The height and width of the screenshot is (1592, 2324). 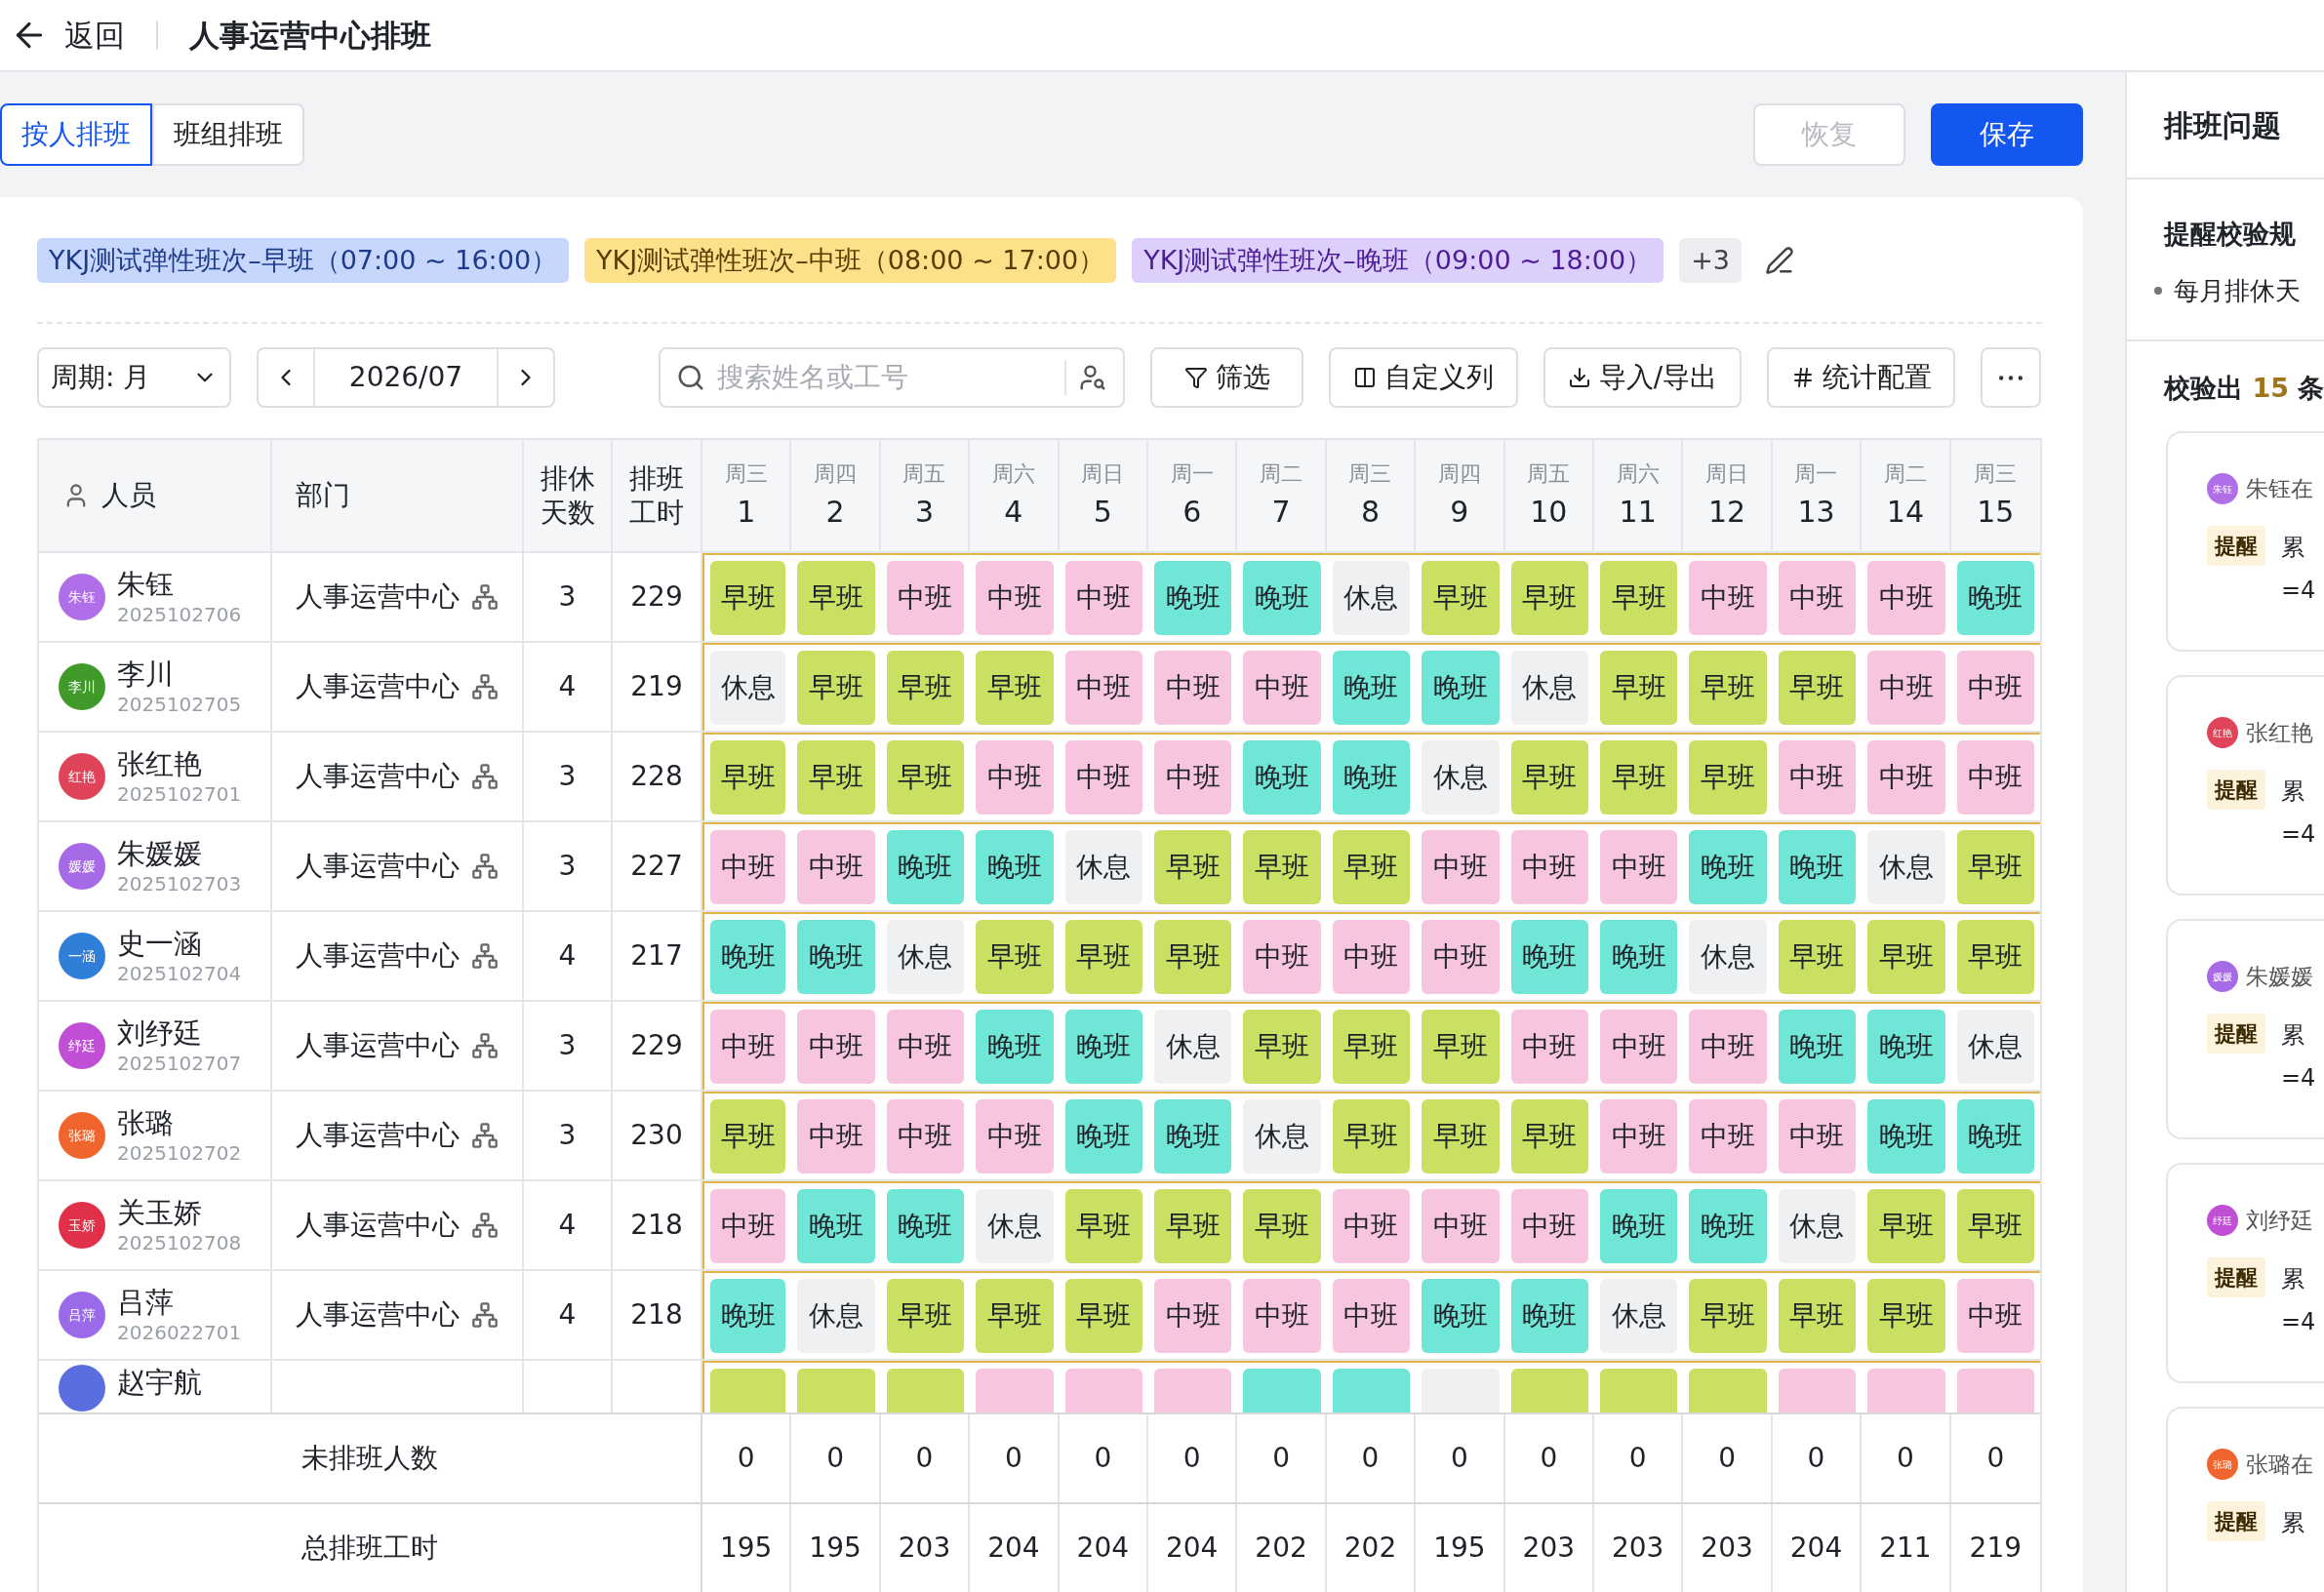 I want to click on tab: 按人排班, so click(x=76, y=134).